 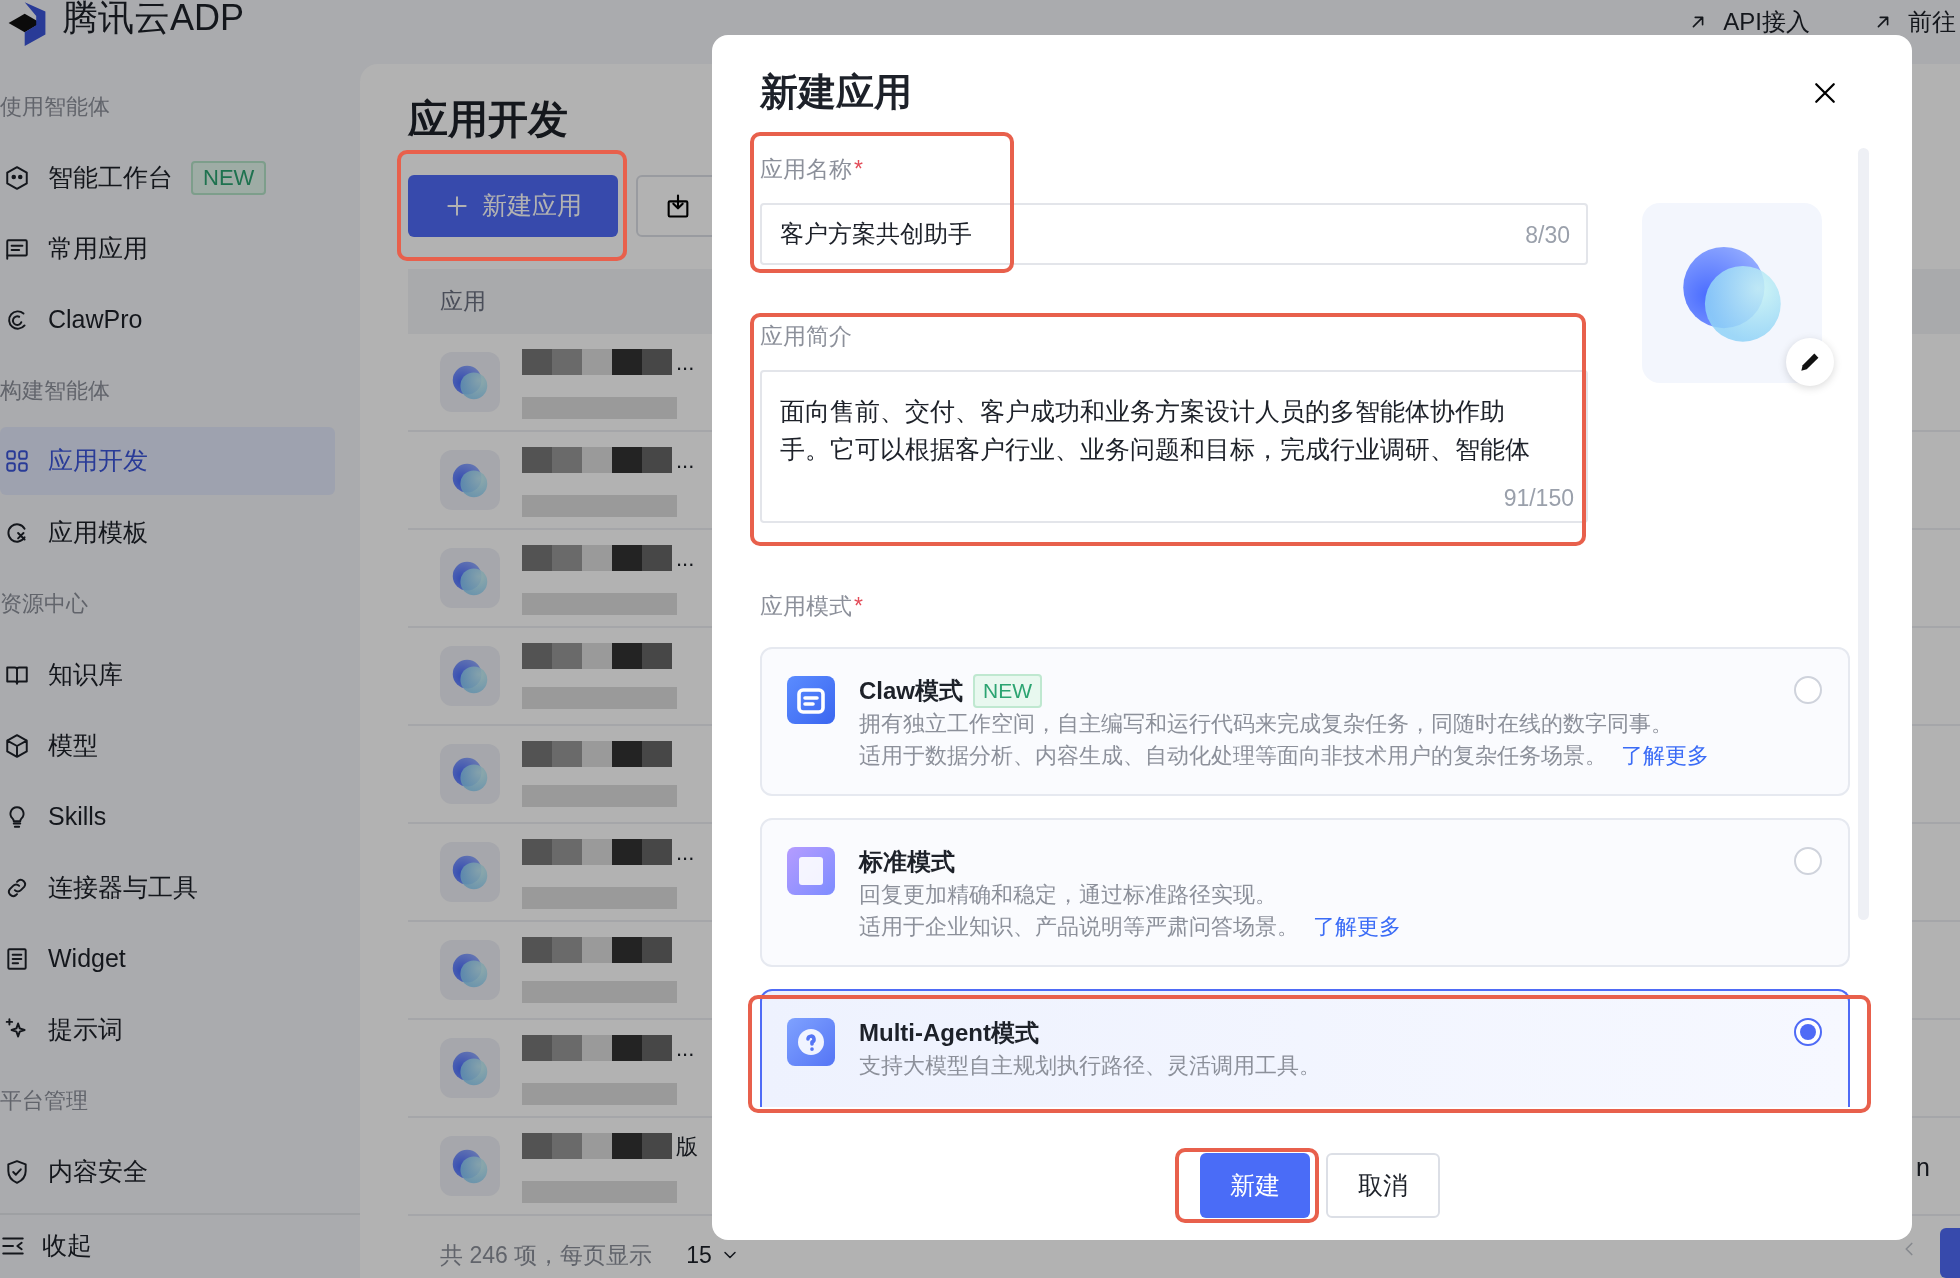 I want to click on total-count: 共 246 项，每页显示, so click(x=546, y=1255).